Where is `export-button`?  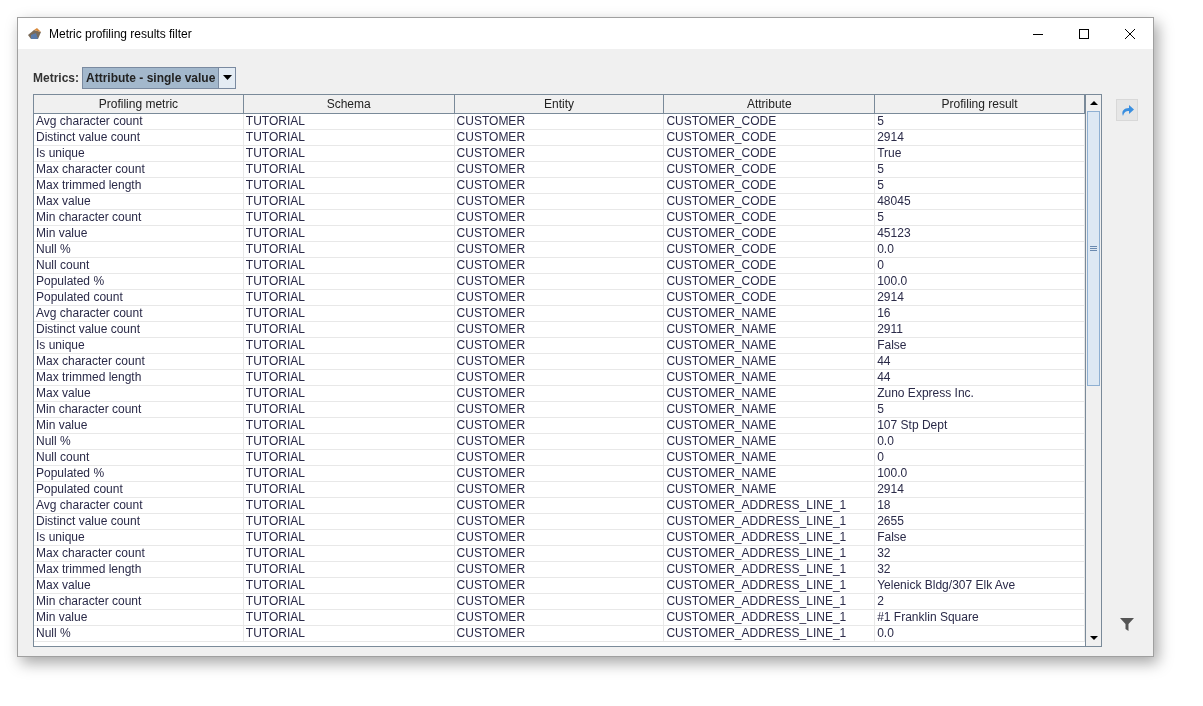
export-button is located at coordinates (1127, 110).